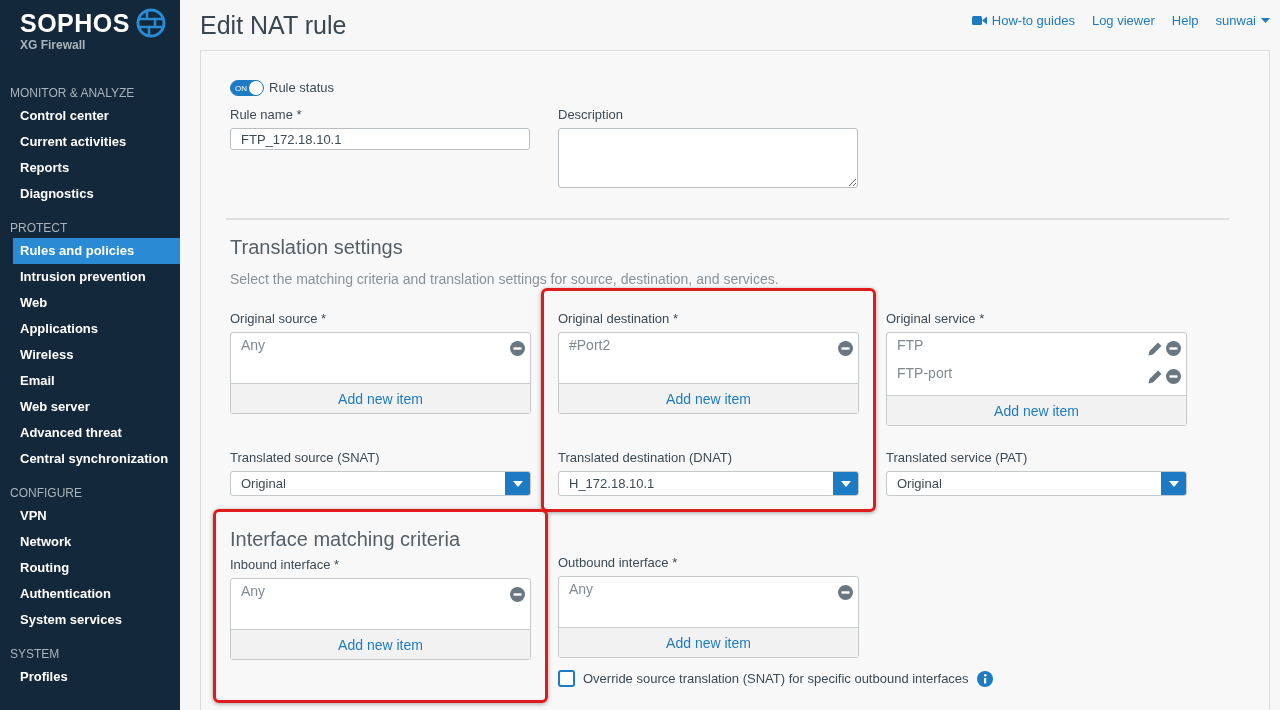 The height and width of the screenshot is (710, 1280). What do you see at coordinates (72, 93) in the screenshot?
I see `nav-section-heading: MONITOR & ANALYZE` at bounding box center [72, 93].